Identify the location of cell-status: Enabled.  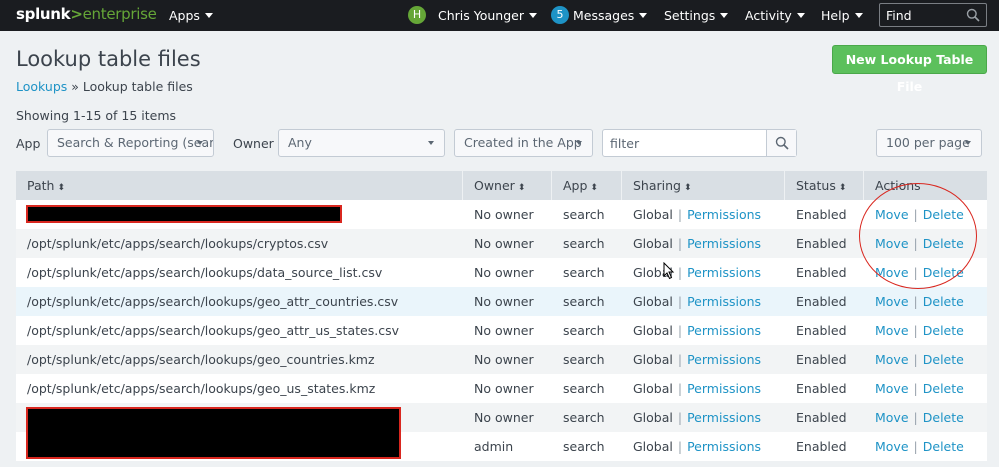
(824, 417).